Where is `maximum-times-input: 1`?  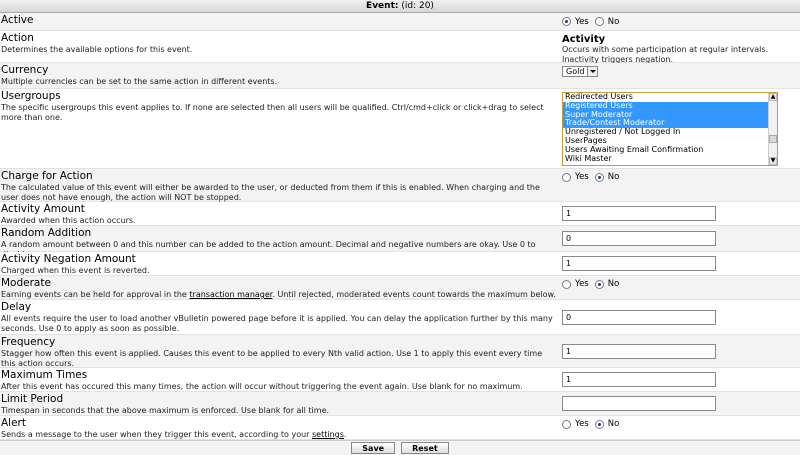 maximum-times-input: 1 is located at coordinates (639, 379).